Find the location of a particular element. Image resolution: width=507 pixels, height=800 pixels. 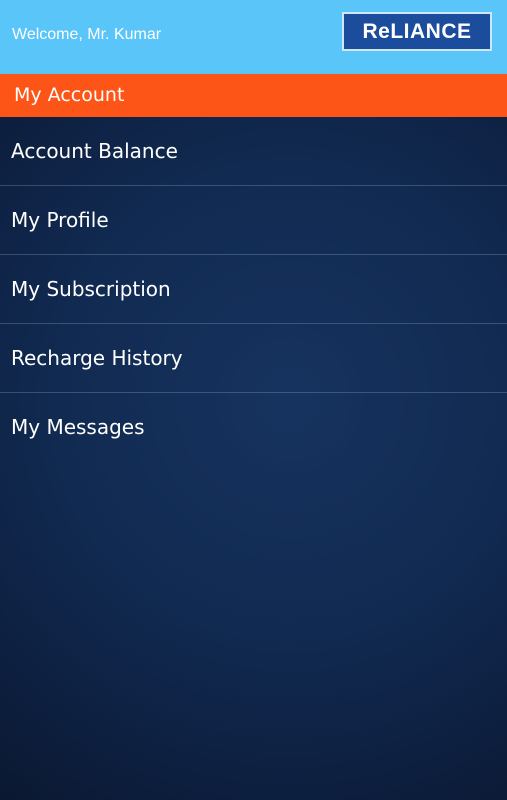

menu-item-my-messages: My Messages is located at coordinates (253, 427).